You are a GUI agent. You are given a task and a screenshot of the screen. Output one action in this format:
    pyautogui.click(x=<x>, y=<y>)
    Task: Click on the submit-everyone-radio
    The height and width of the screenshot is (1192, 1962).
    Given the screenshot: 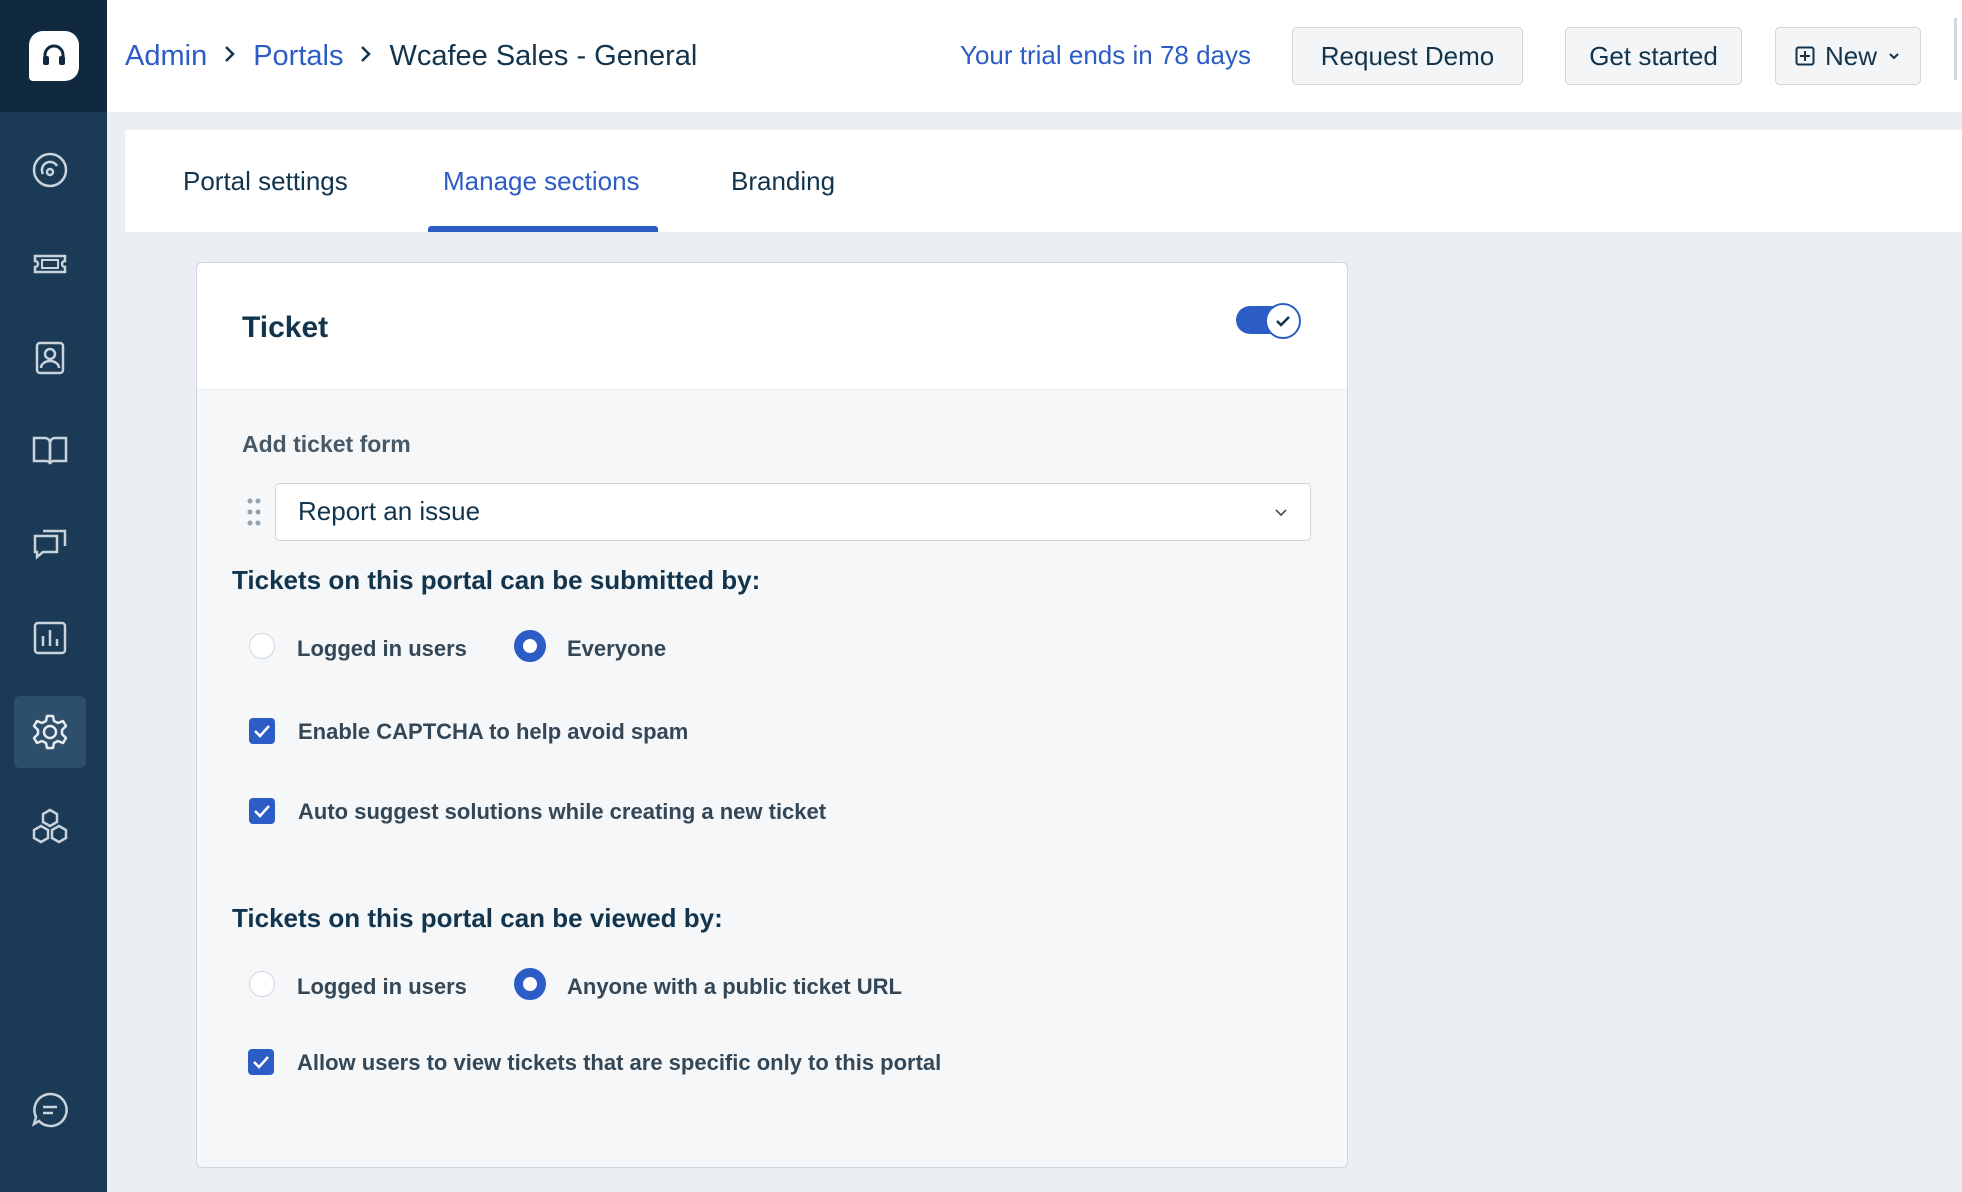 What is the action you would take?
    pyautogui.click(x=530, y=646)
    